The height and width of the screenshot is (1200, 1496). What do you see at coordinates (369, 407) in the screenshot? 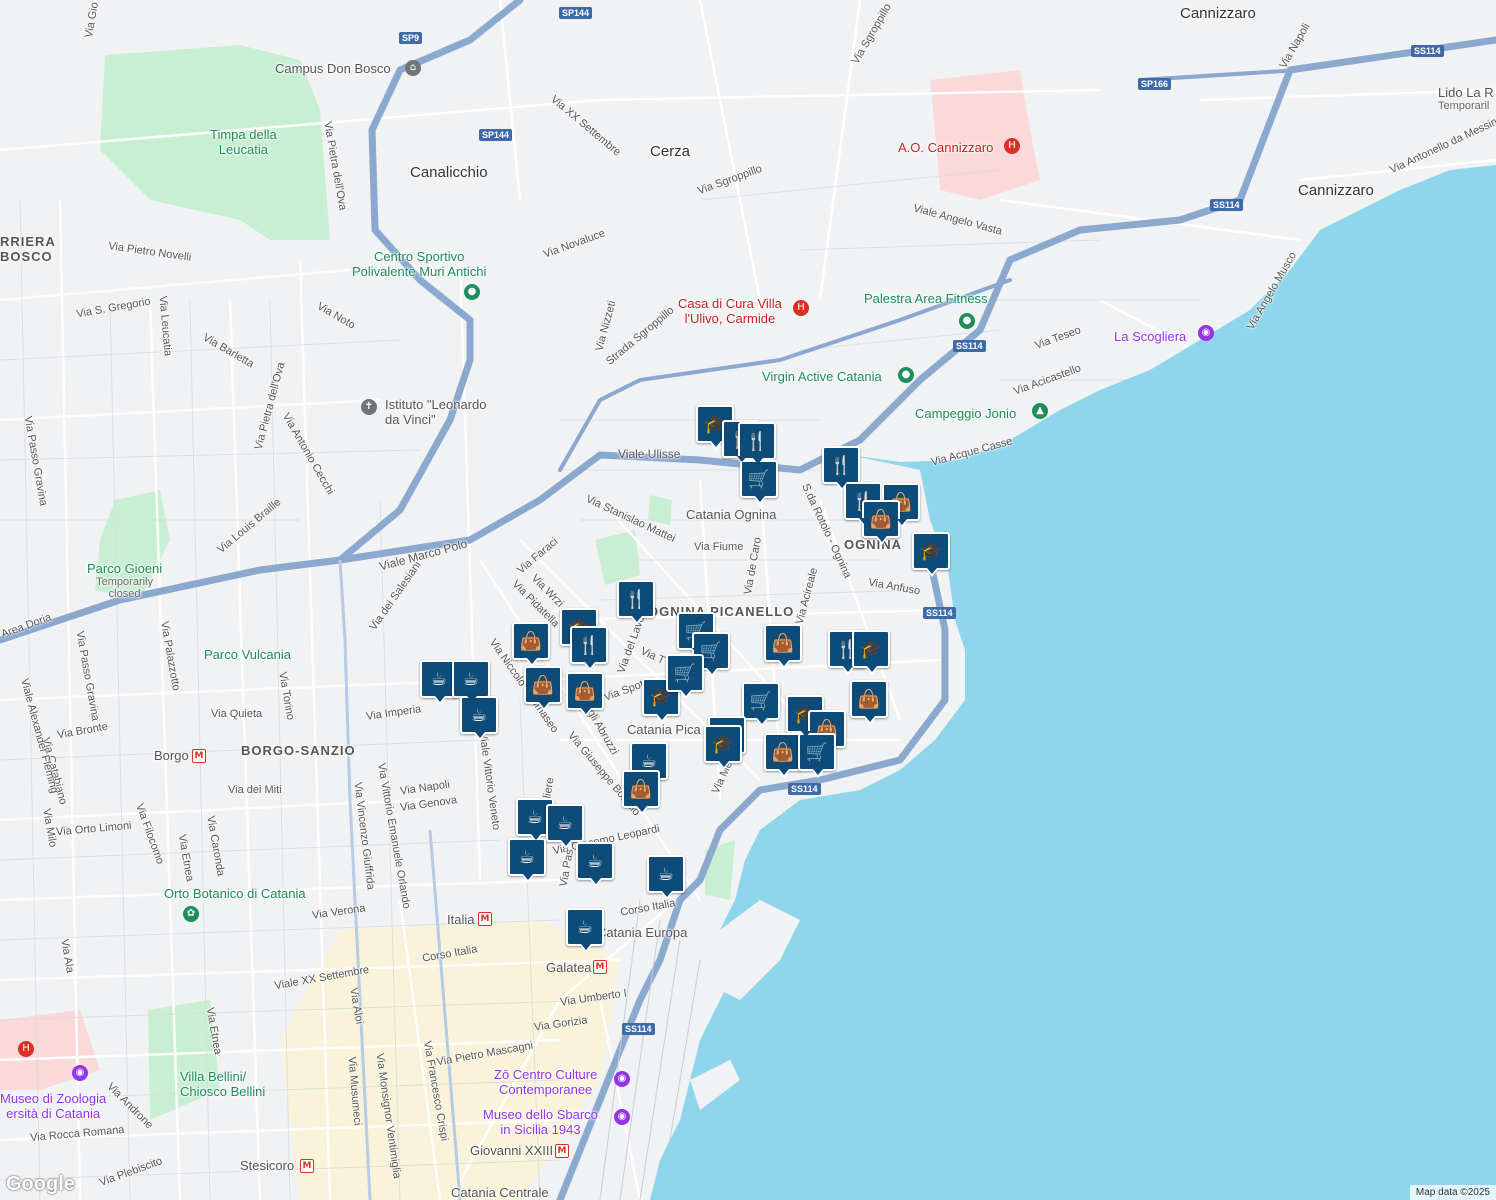
I see `school-icon: ✝` at bounding box center [369, 407].